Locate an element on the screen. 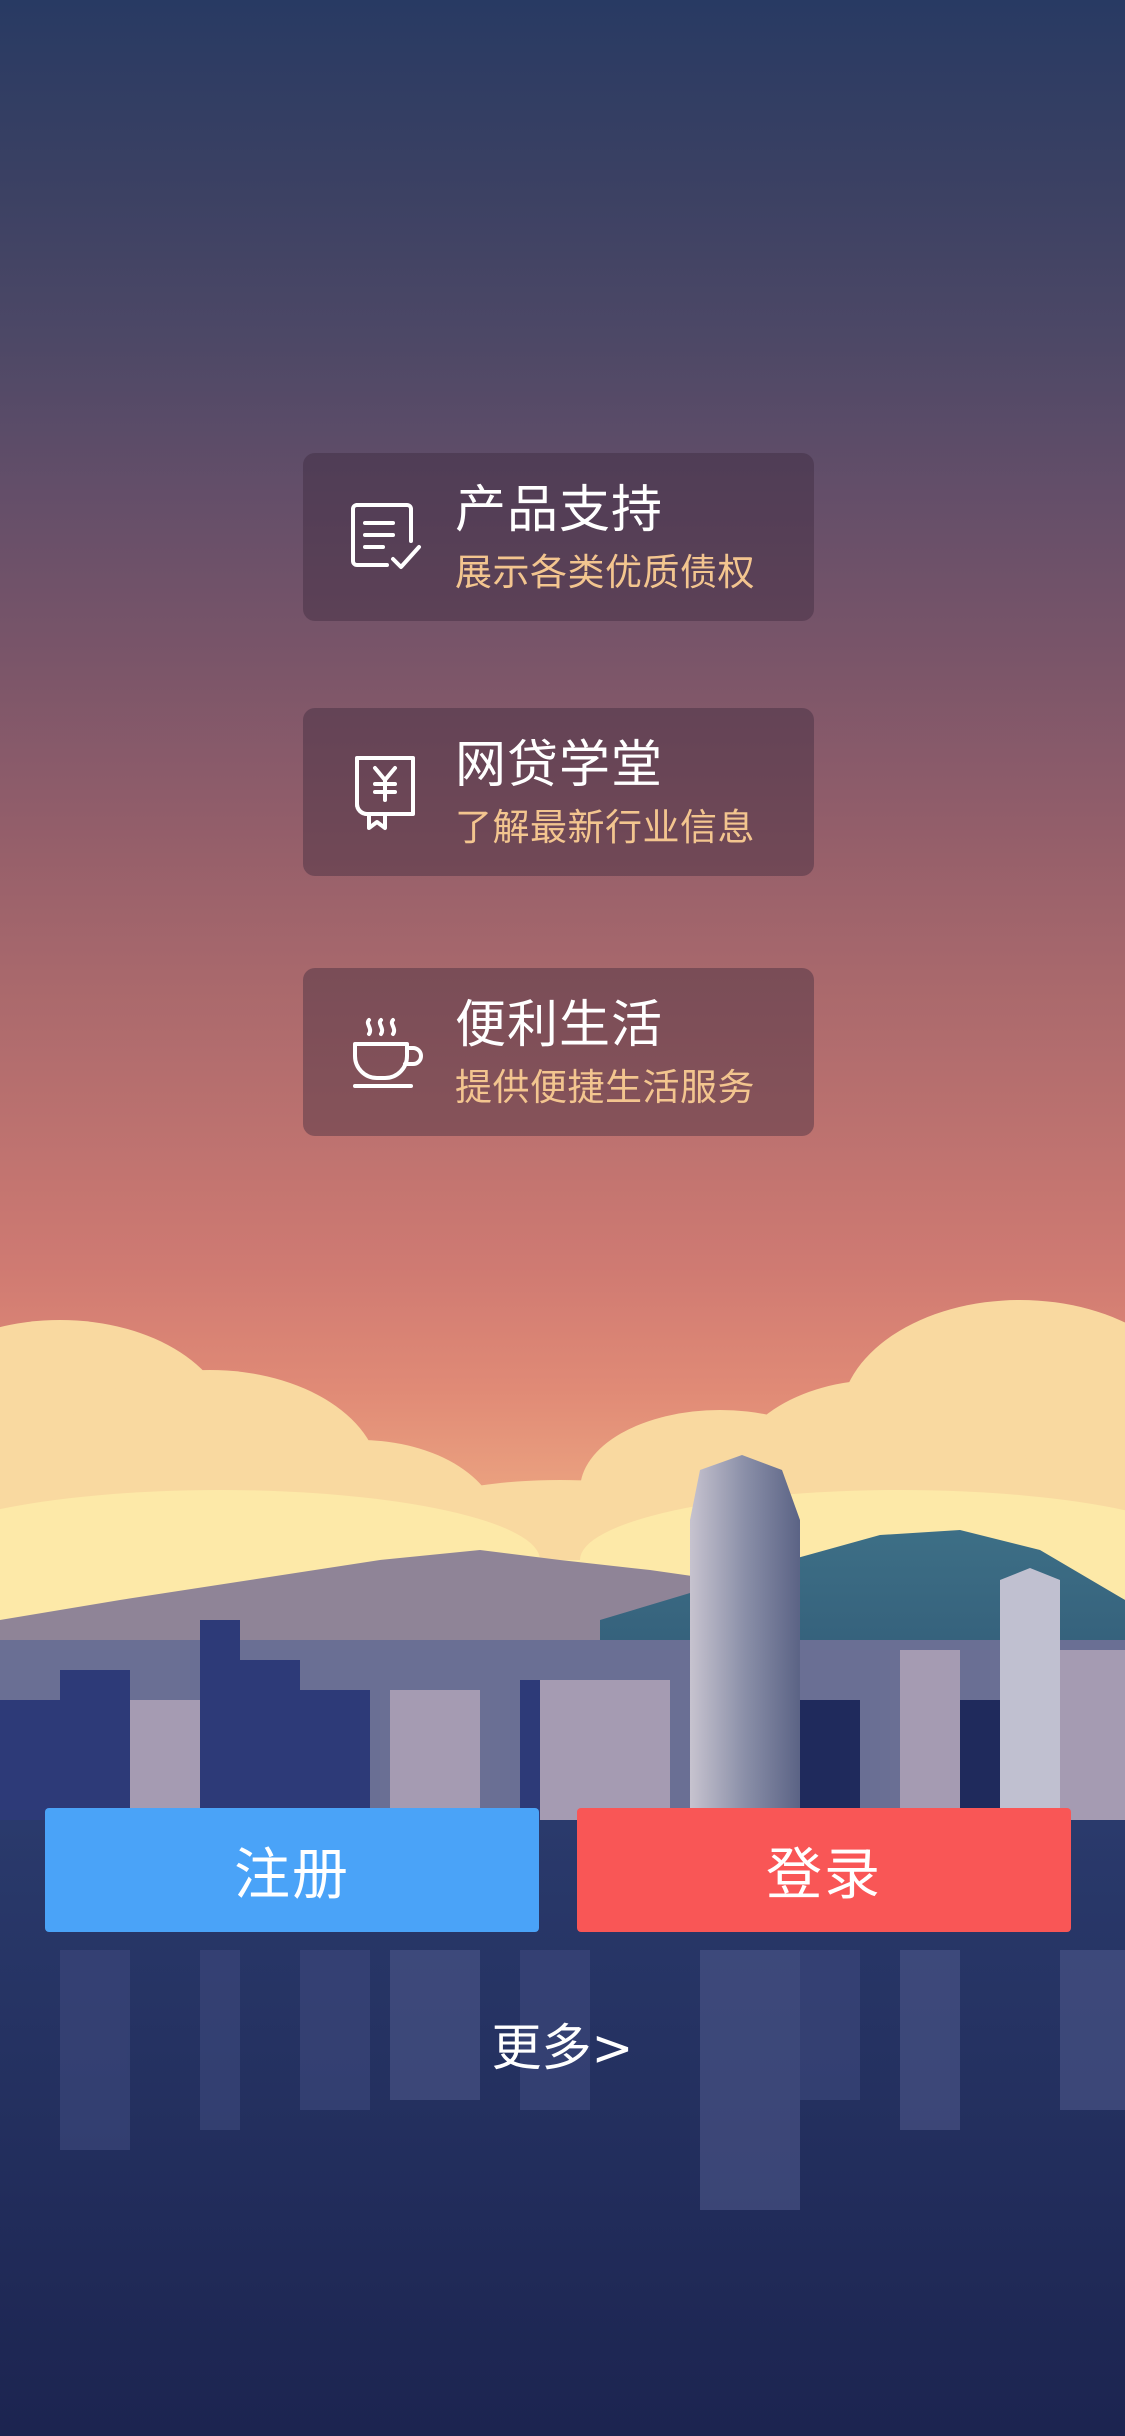  register-button: 注册 is located at coordinates (292, 1870).